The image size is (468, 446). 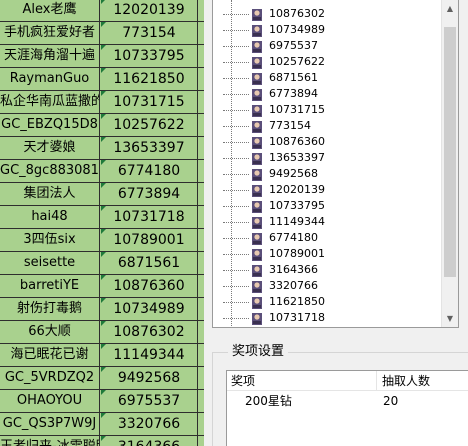 What do you see at coordinates (327, 110) in the screenshot?
I see `tree-item: 10731715` at bounding box center [327, 110].